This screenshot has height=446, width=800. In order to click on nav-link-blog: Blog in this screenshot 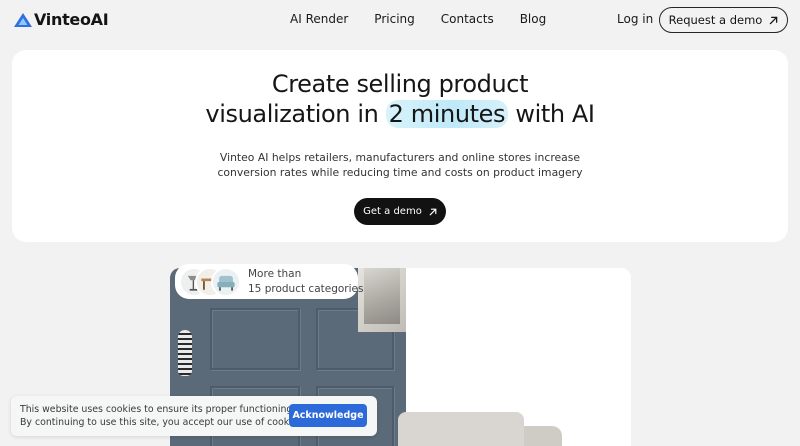, I will do `click(533, 19)`.